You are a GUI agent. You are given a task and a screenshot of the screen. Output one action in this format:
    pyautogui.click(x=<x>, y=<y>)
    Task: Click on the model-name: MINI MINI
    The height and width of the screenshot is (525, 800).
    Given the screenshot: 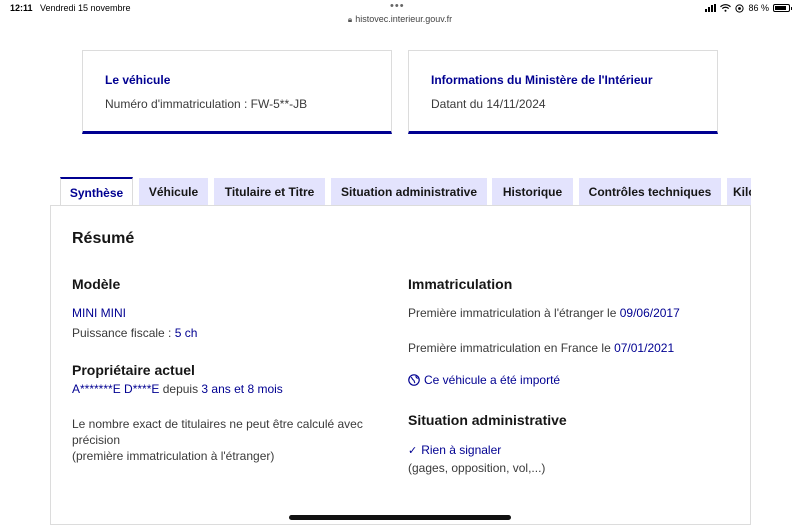 What is the action you would take?
    pyautogui.click(x=99, y=313)
    